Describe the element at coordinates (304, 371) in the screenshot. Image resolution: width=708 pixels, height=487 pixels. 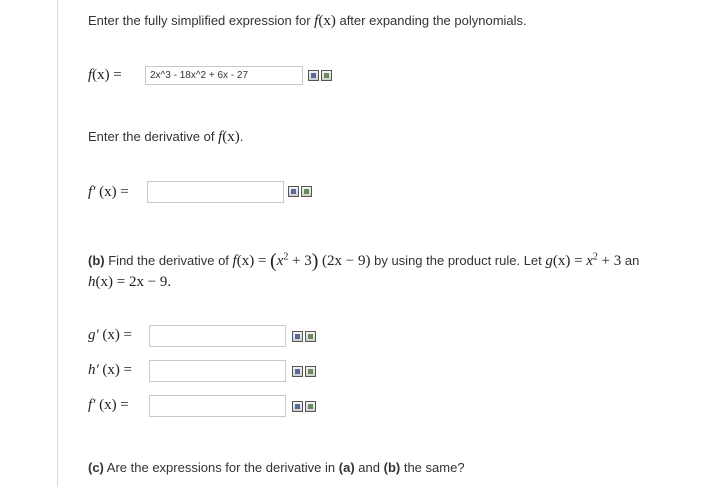
I see `hprime-field-icons` at that location.